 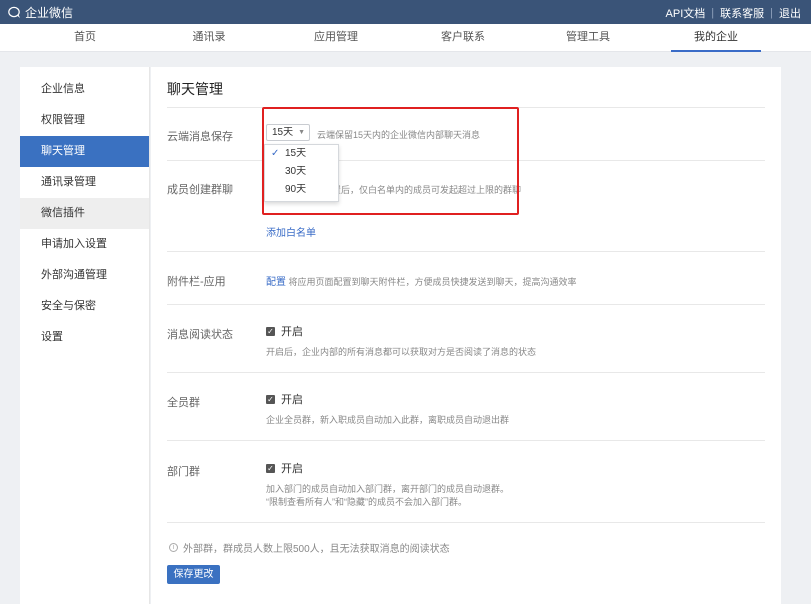 I want to click on dept-group-checkbox: ✓ 开启, so click(x=284, y=468).